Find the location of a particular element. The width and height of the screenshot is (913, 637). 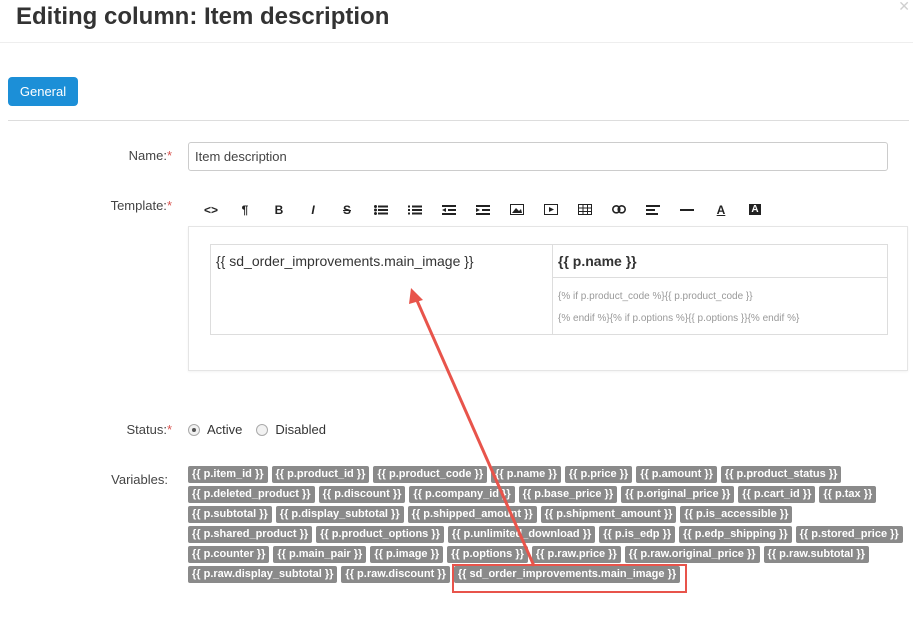

outdent-icon is located at coordinates (449, 210).